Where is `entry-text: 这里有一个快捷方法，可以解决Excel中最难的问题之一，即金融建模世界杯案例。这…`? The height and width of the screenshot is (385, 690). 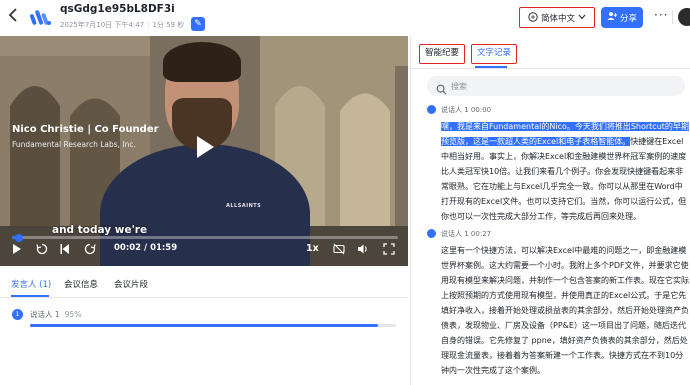
entry-text: 这里有一个快捷方法，可以解决Excel中最难的问题之一，即金融建模世界杯案例。这… is located at coordinates (565, 310).